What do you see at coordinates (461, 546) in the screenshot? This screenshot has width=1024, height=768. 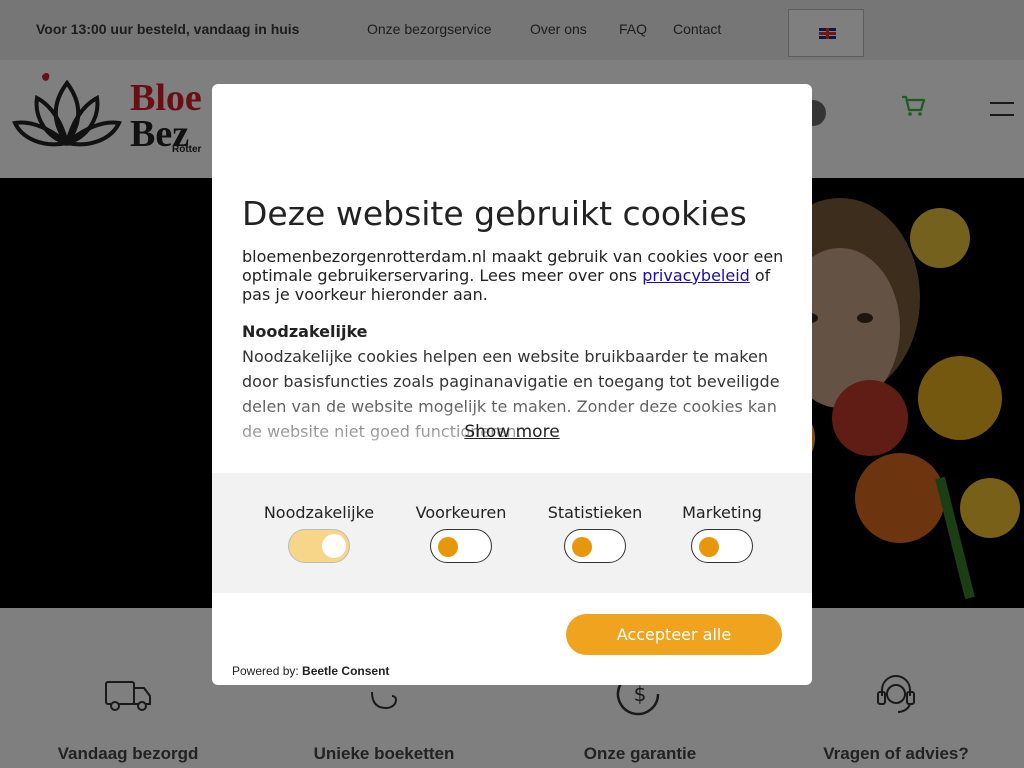 I see `toggle-preferences` at bounding box center [461, 546].